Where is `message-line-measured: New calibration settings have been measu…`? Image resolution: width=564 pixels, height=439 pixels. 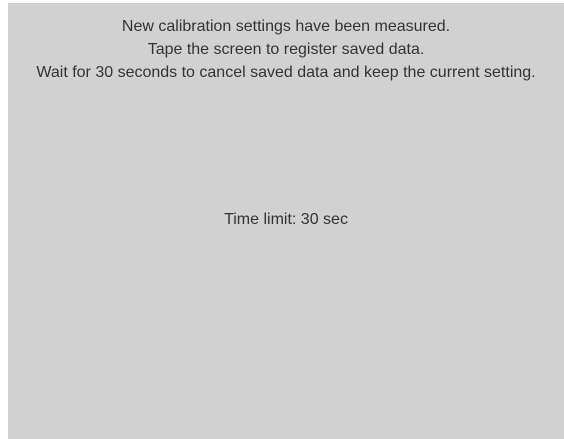 message-line-measured: New calibration settings have been measu… is located at coordinates (286, 26).